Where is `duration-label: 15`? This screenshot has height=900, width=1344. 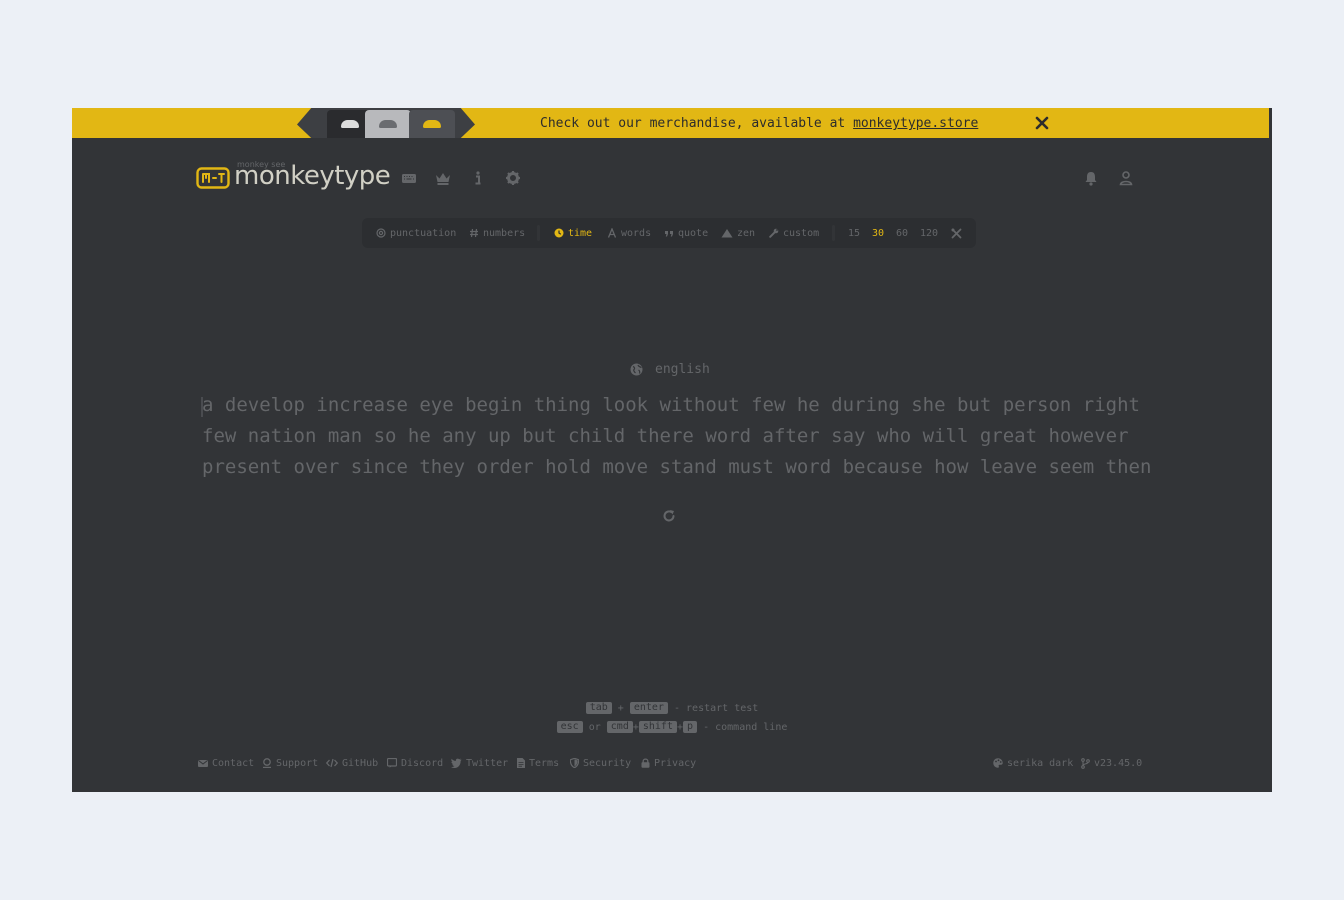 duration-label: 15 is located at coordinates (854, 233).